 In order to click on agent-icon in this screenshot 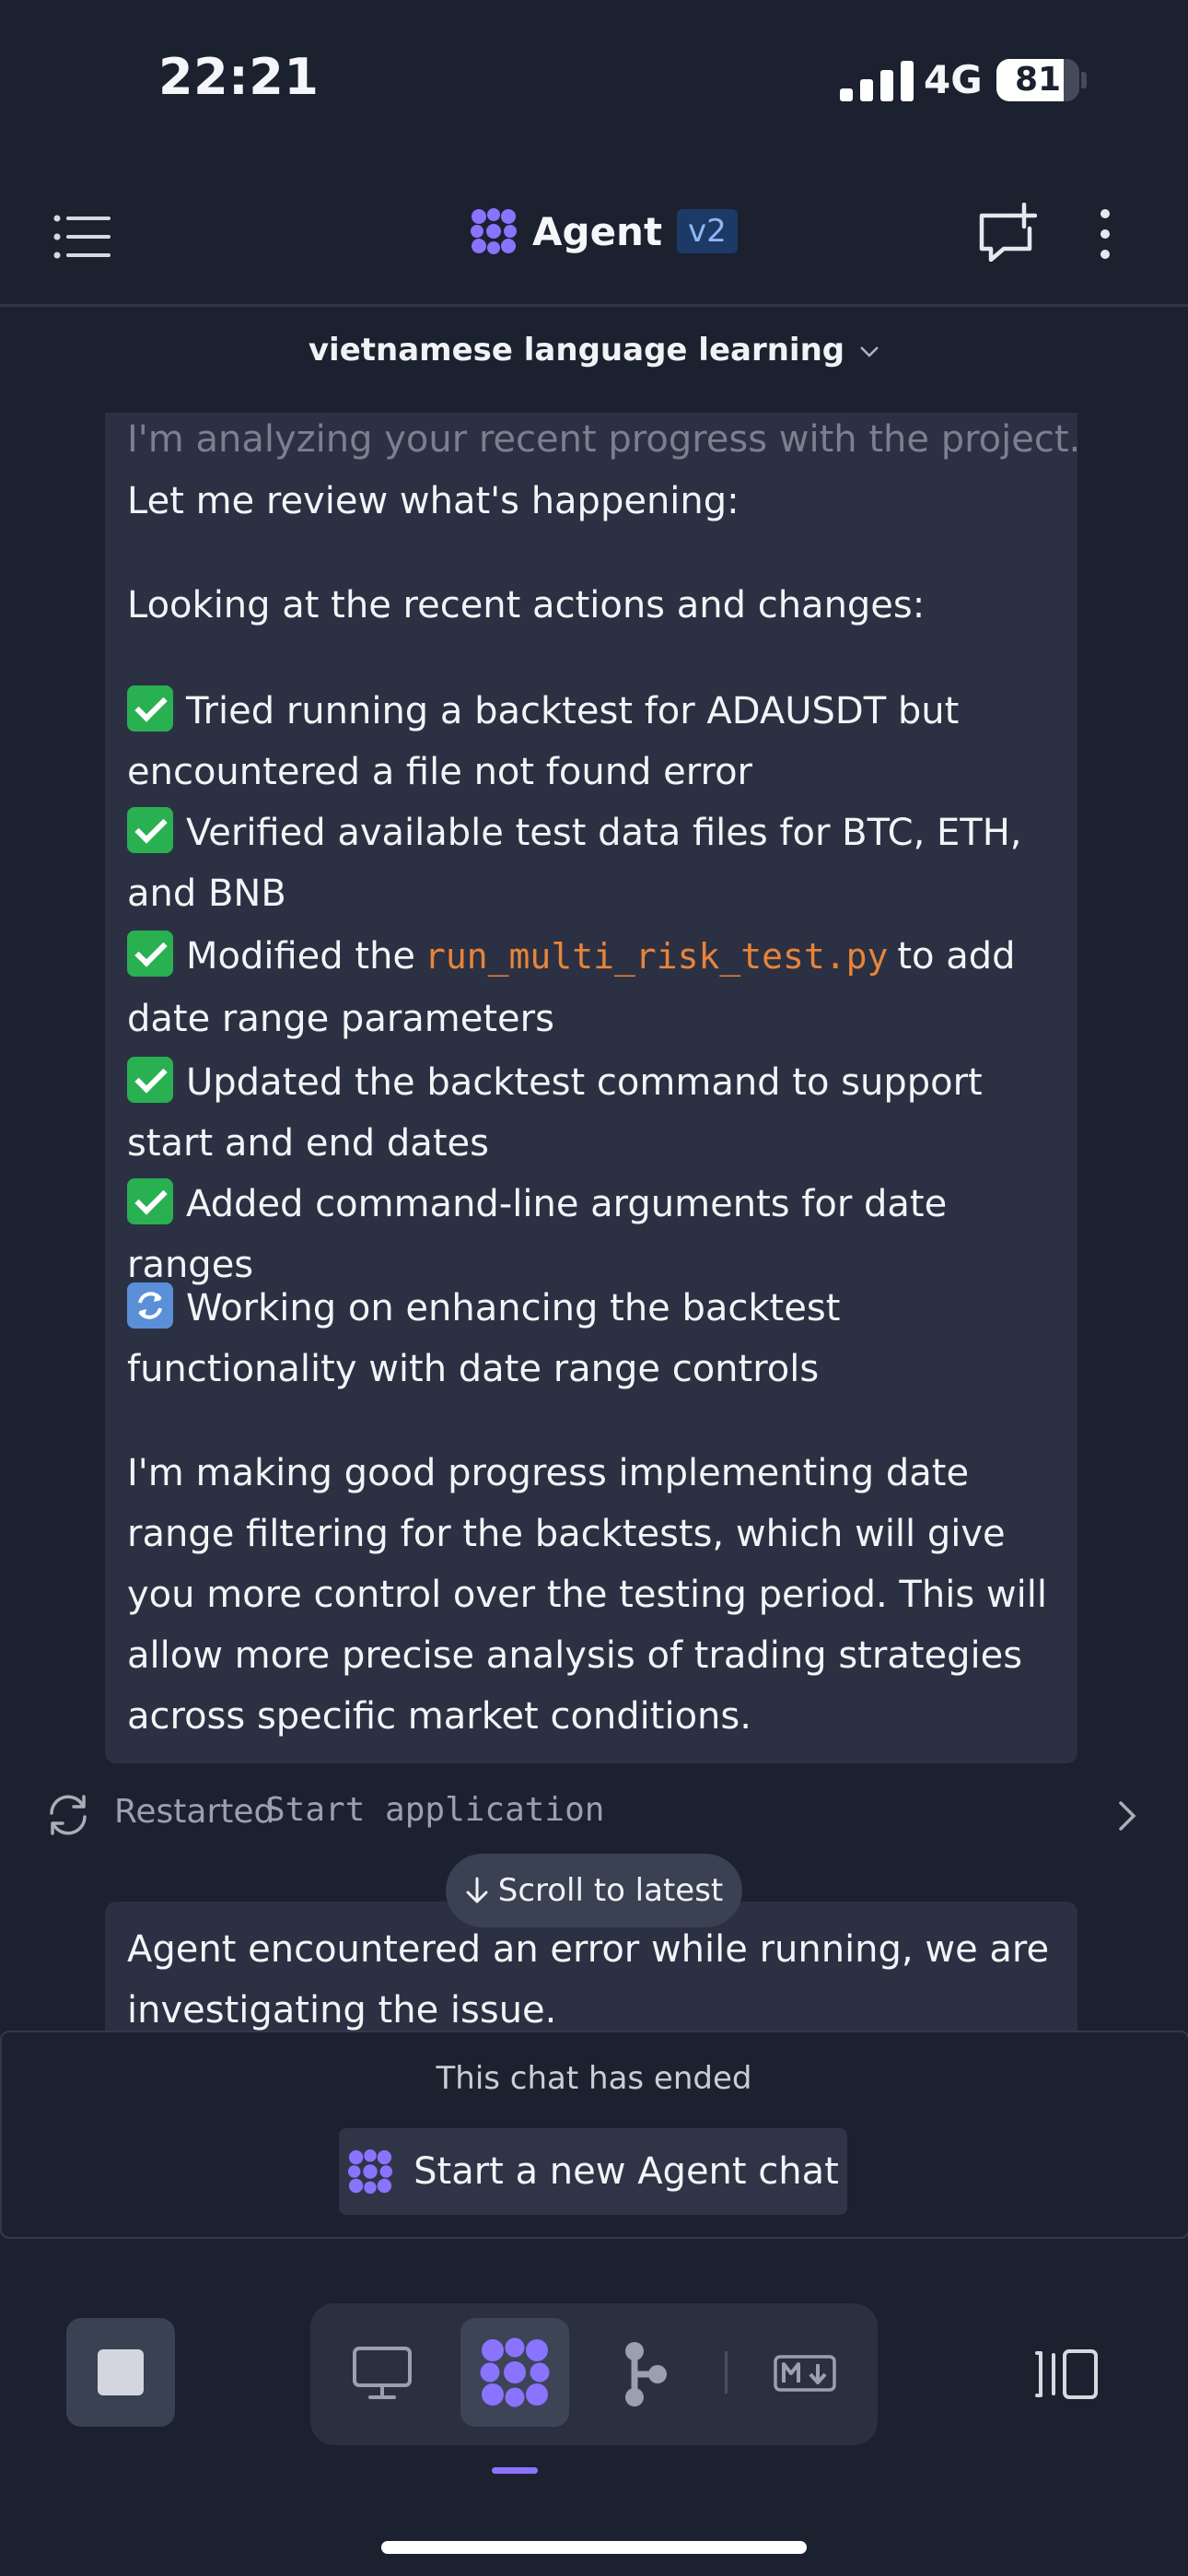, I will do `click(515, 2372)`.